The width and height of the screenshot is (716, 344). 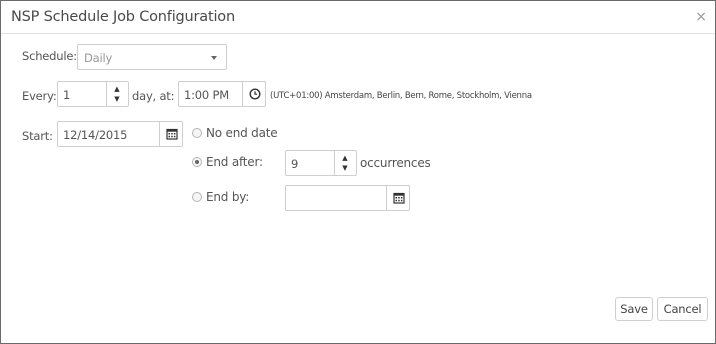 I want to click on time-picker-button, so click(x=254, y=94).